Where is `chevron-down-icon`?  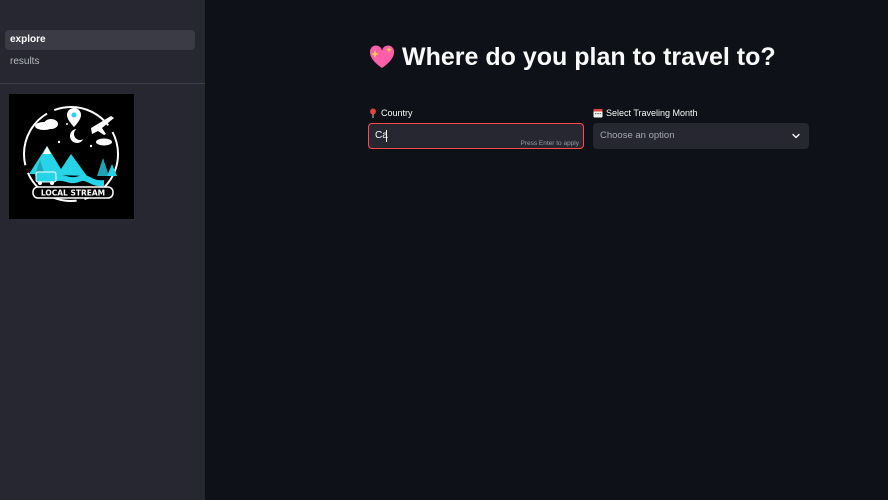
chevron-down-icon is located at coordinates (796, 136).